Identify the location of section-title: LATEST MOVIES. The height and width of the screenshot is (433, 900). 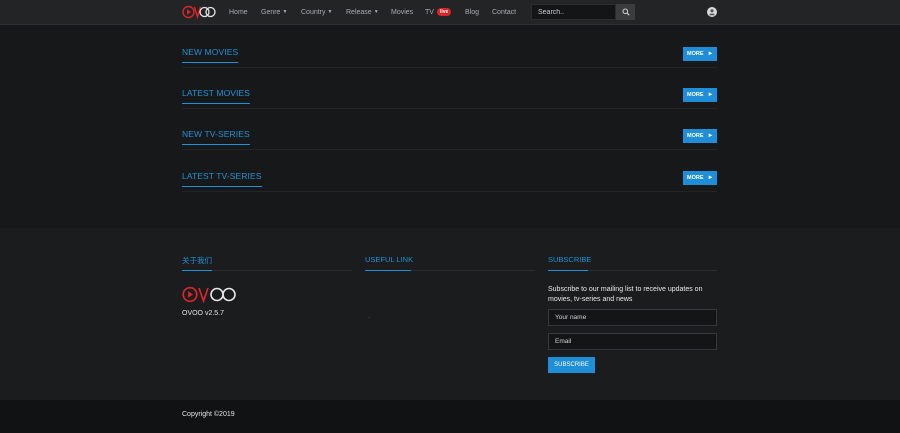
(216, 96).